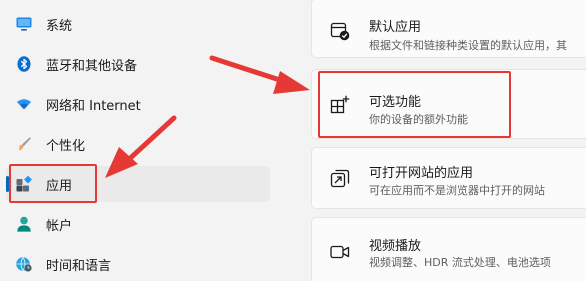 This screenshot has width=586, height=281. What do you see at coordinates (340, 31) in the screenshot?
I see `default-apps-icon` at bounding box center [340, 31].